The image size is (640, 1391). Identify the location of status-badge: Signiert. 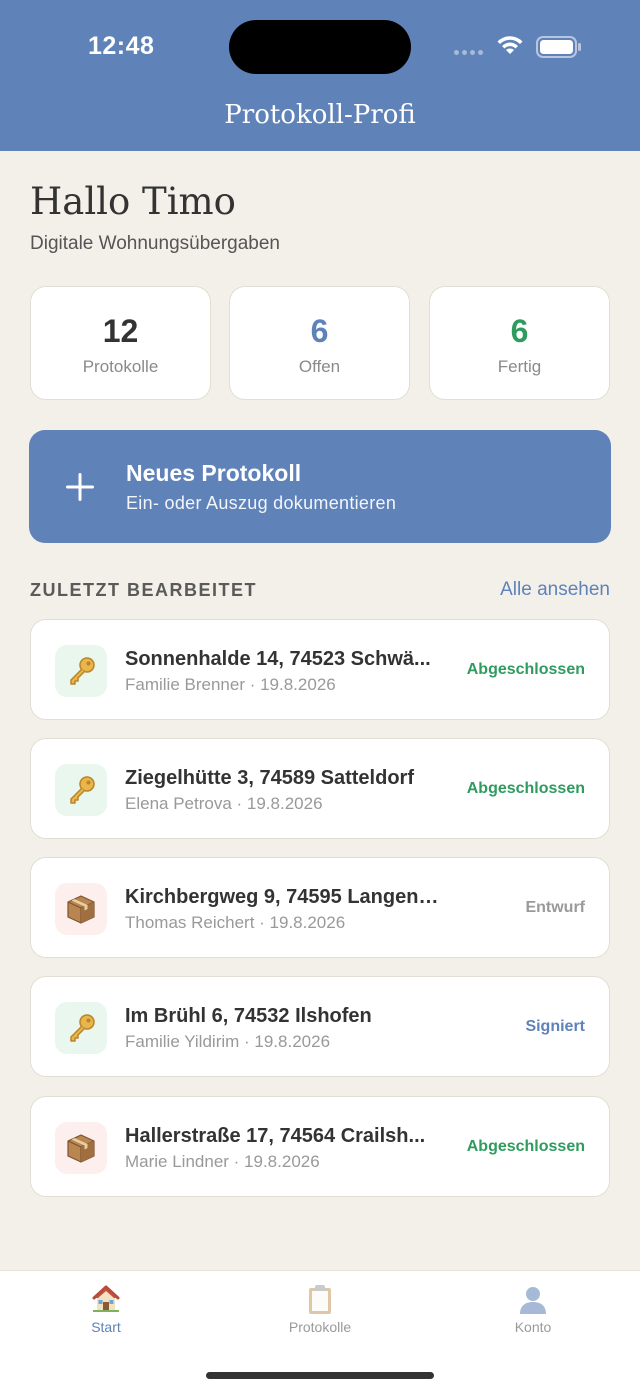
(555, 1026).